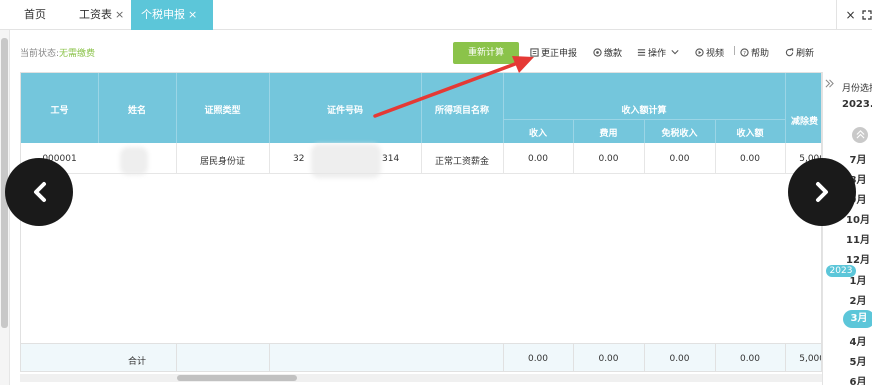 This screenshot has width=872, height=385. What do you see at coordinates (699, 52) in the screenshot?
I see `play-icon` at bounding box center [699, 52].